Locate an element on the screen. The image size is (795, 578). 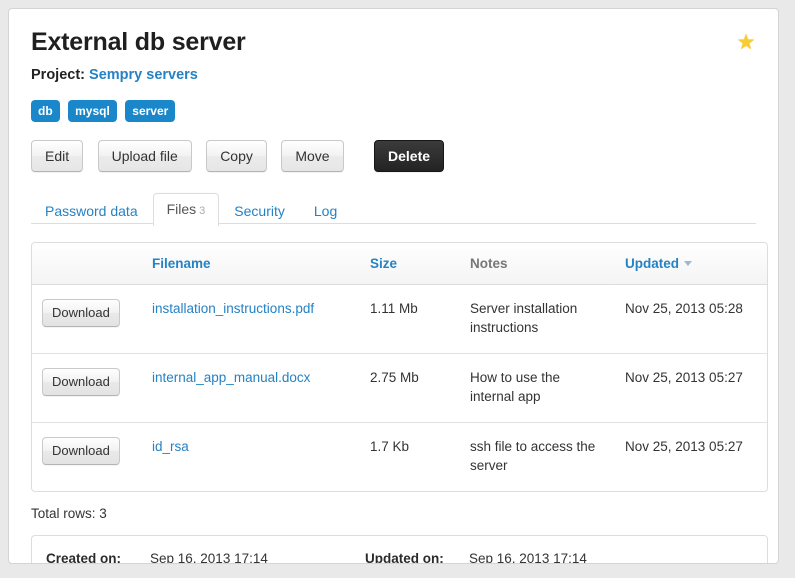
cell-notes: Server installation instructions is located at coordinates (537, 319).